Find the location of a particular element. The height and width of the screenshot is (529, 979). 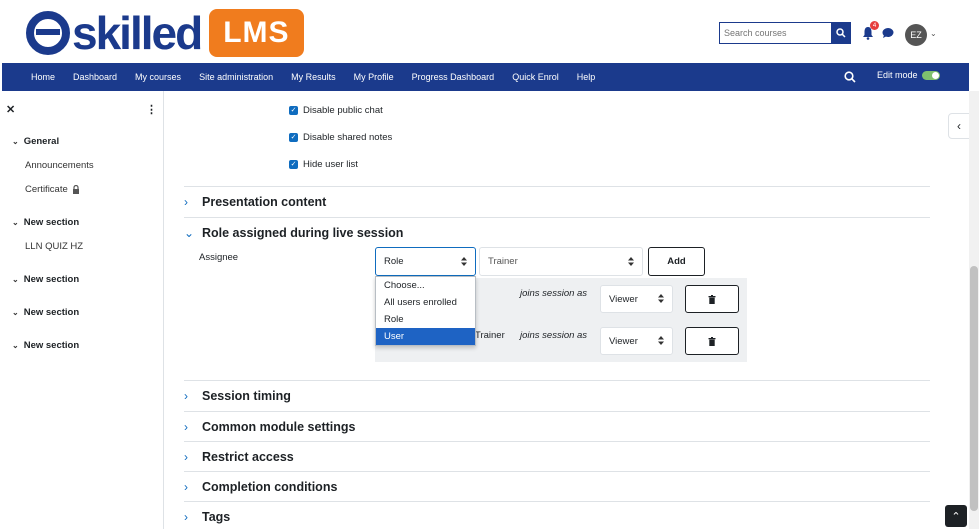

checkbox-hide-user-list: ✓ Hide user list is located at coordinates (323, 164).